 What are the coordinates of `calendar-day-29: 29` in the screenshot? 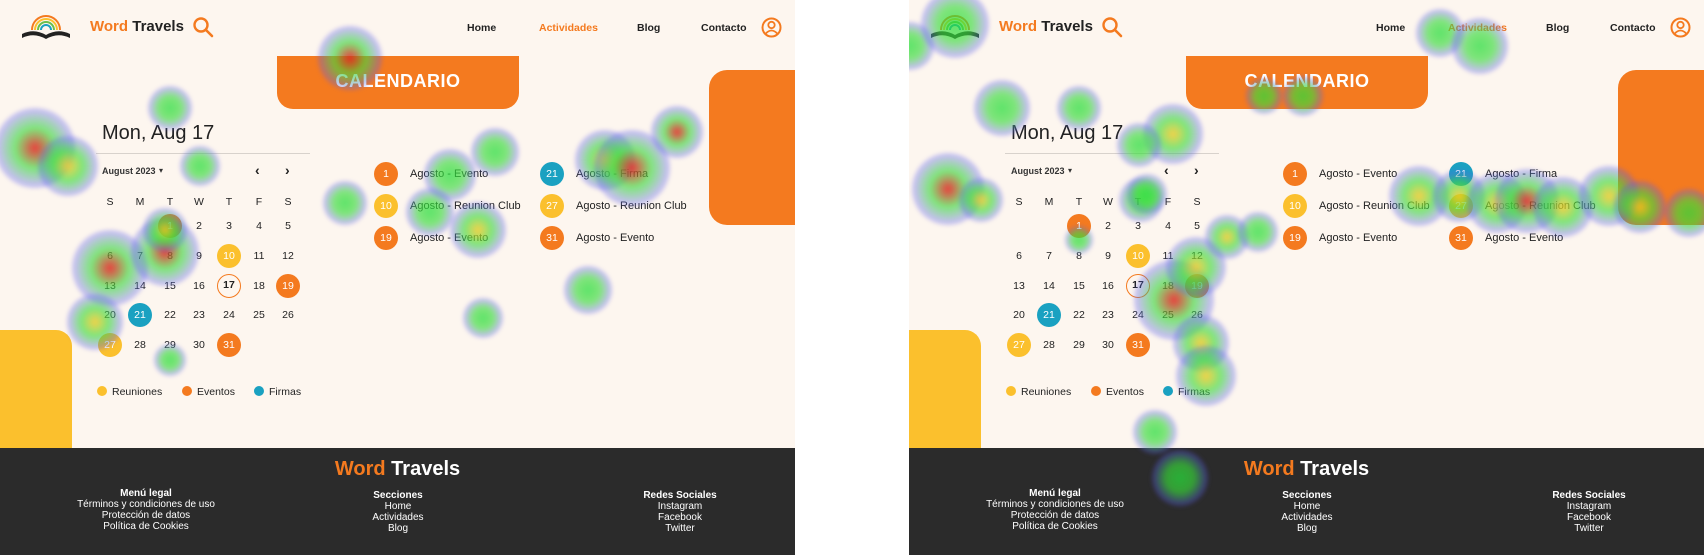 It's located at (1079, 345).